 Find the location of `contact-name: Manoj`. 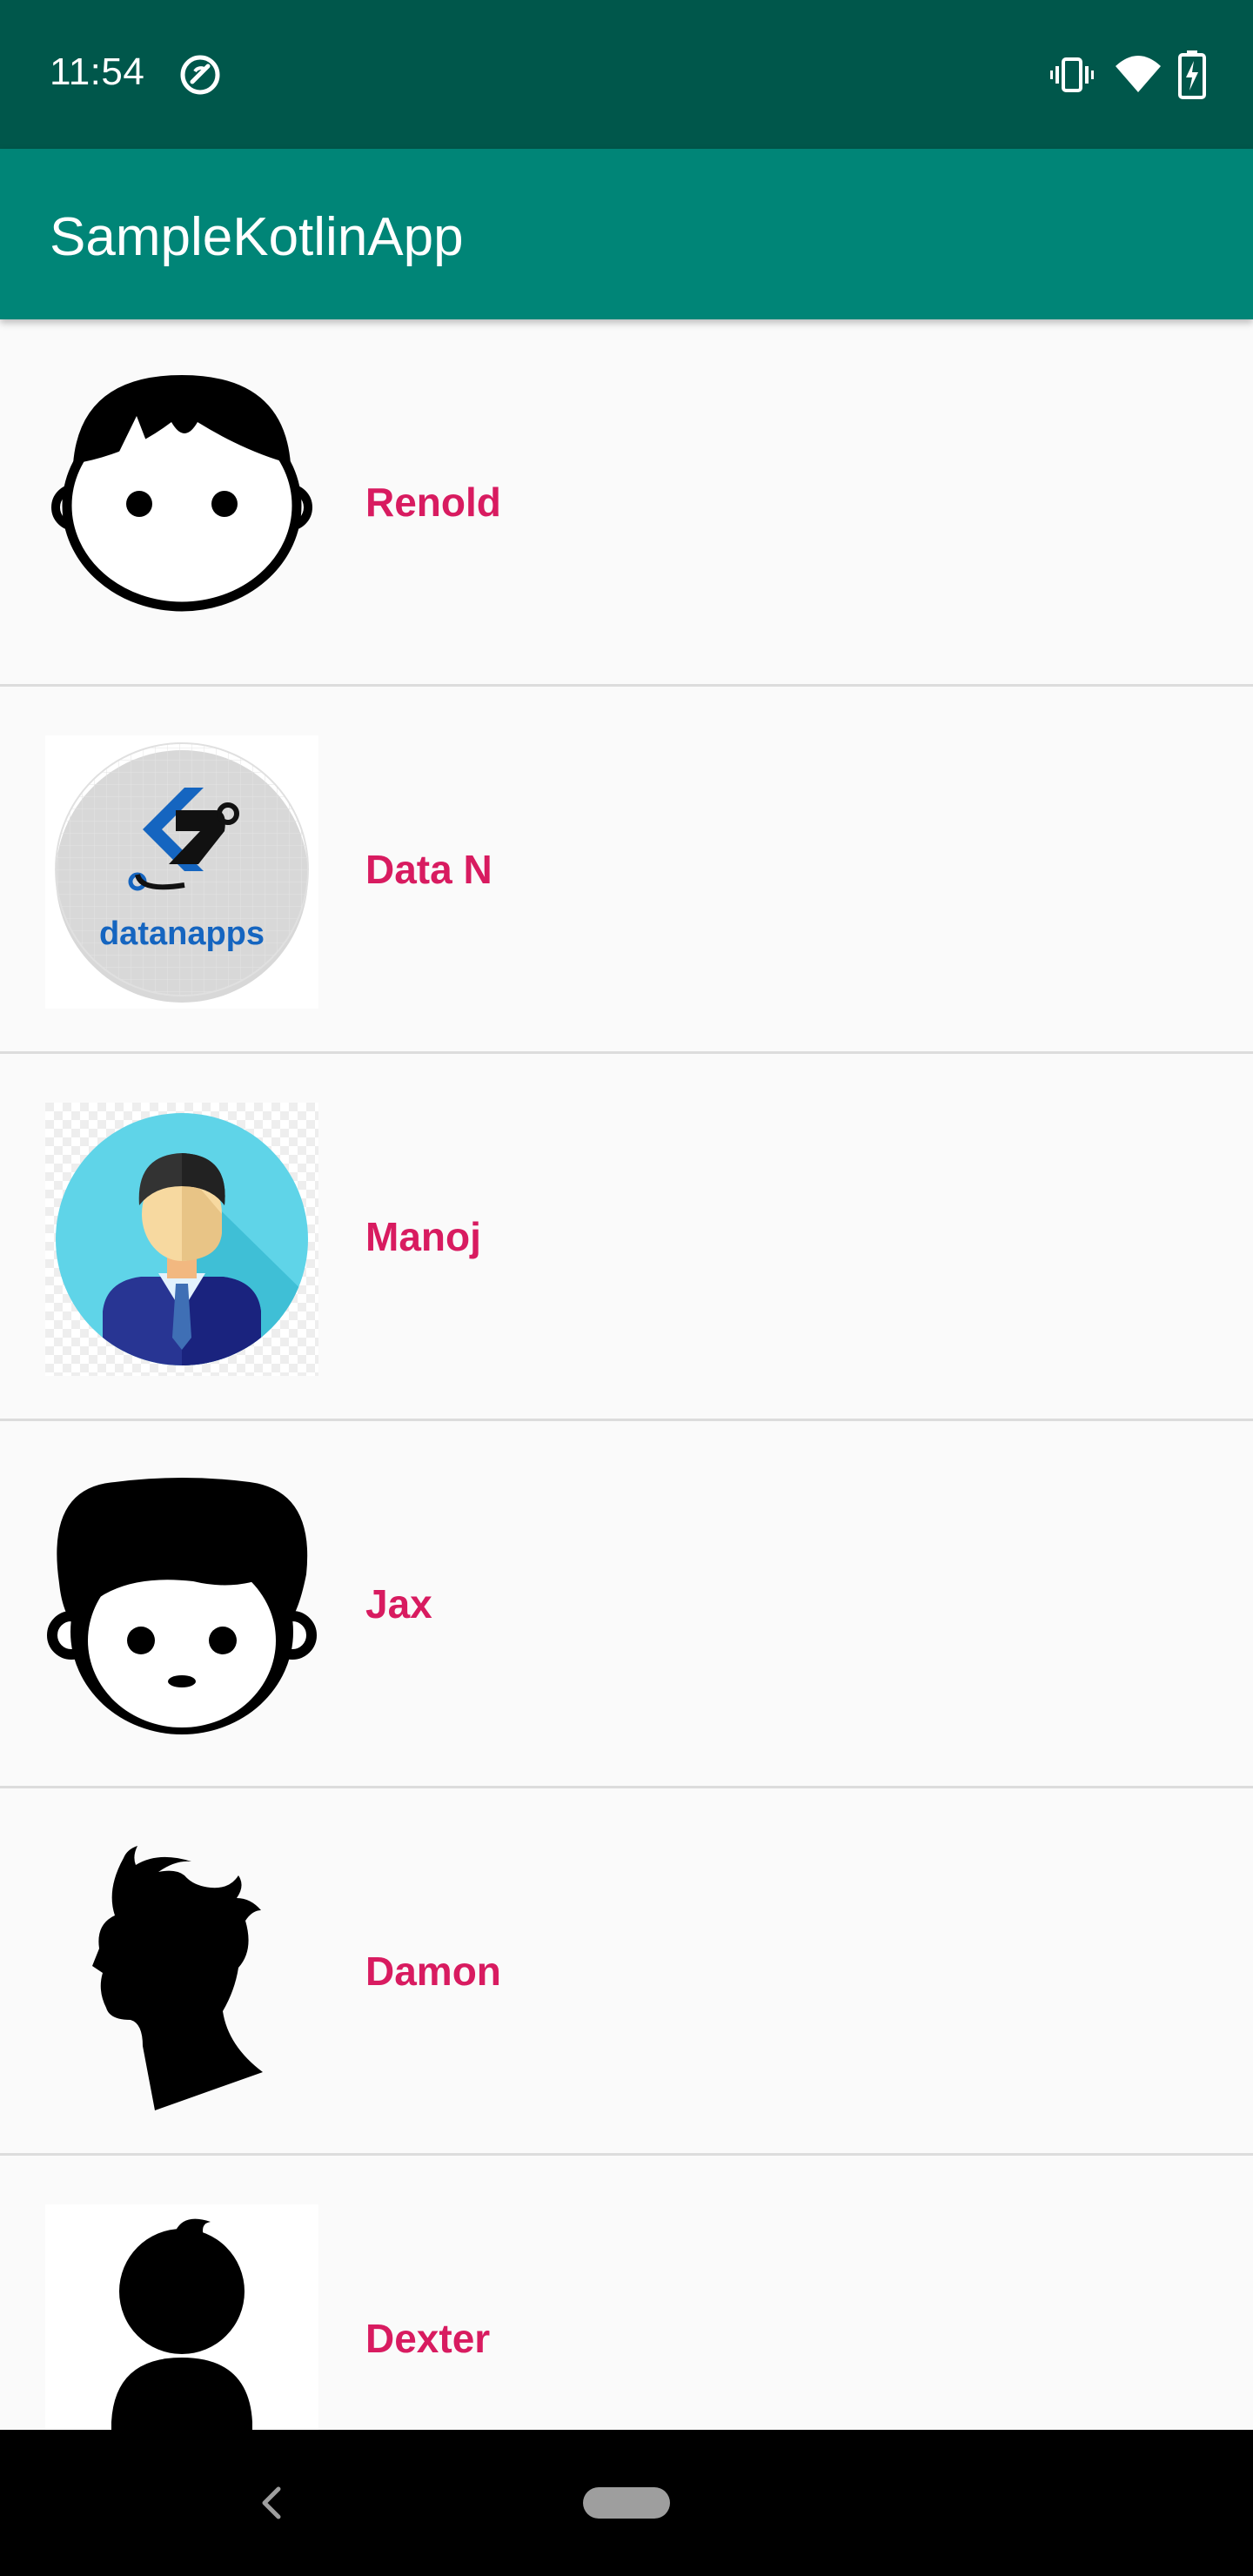

contact-name: Manoj is located at coordinates (423, 1236).